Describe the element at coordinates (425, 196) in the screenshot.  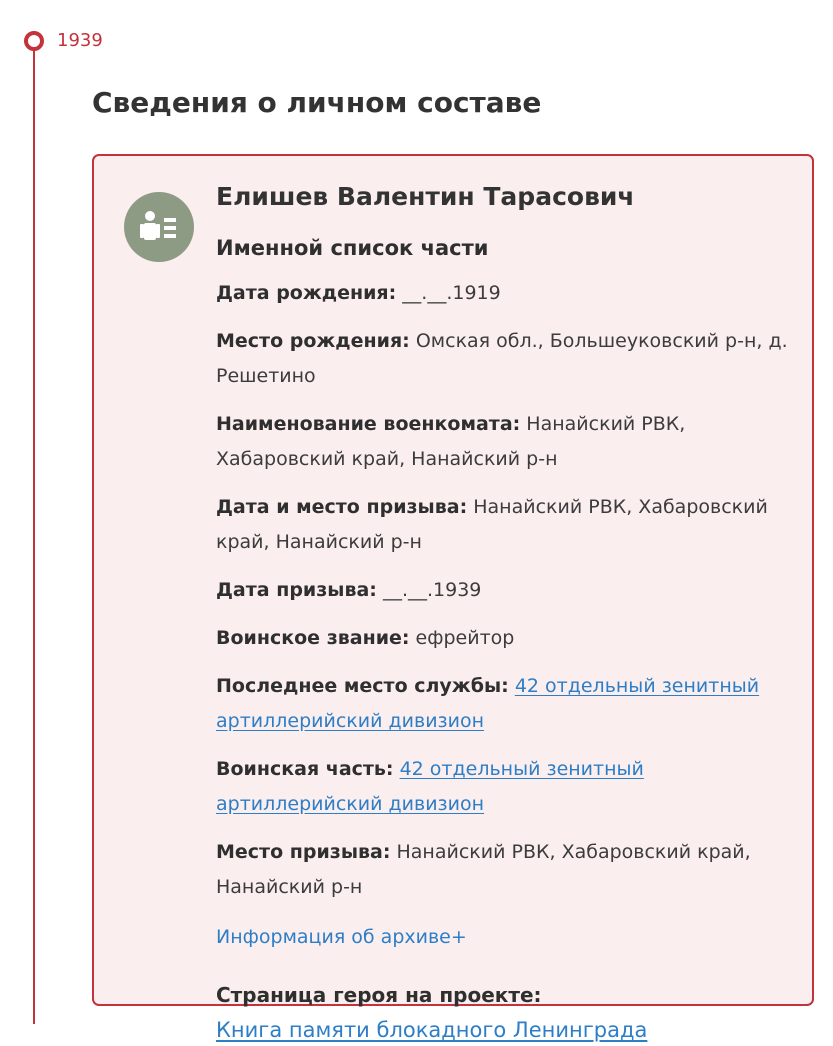
I see `person-name: Елишев Валентин Тарасович` at that location.